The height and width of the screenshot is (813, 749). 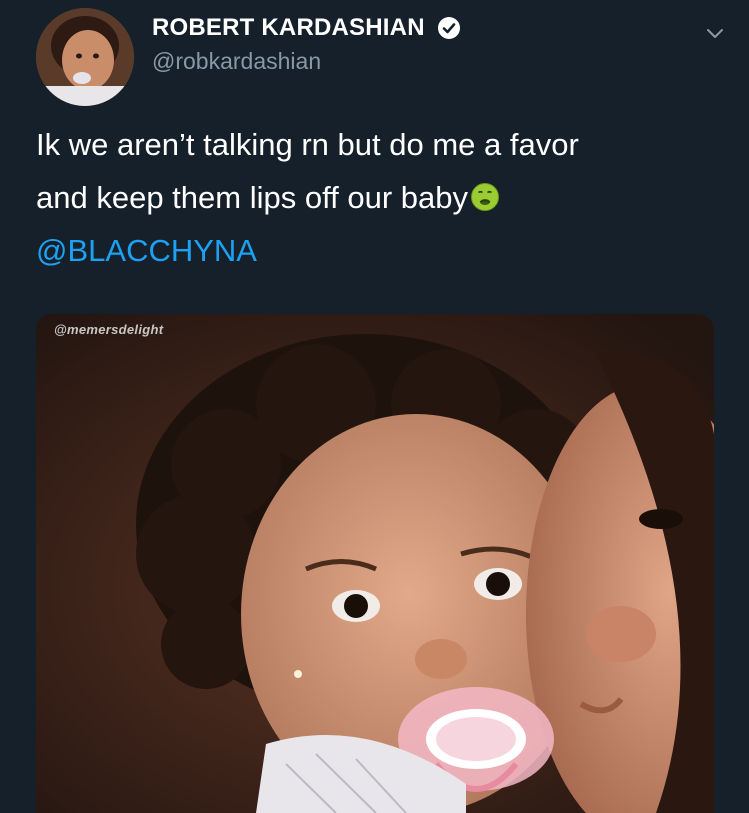 I want to click on tweet-text-line-2: and keep them lips off our baby, so click(x=252, y=197).